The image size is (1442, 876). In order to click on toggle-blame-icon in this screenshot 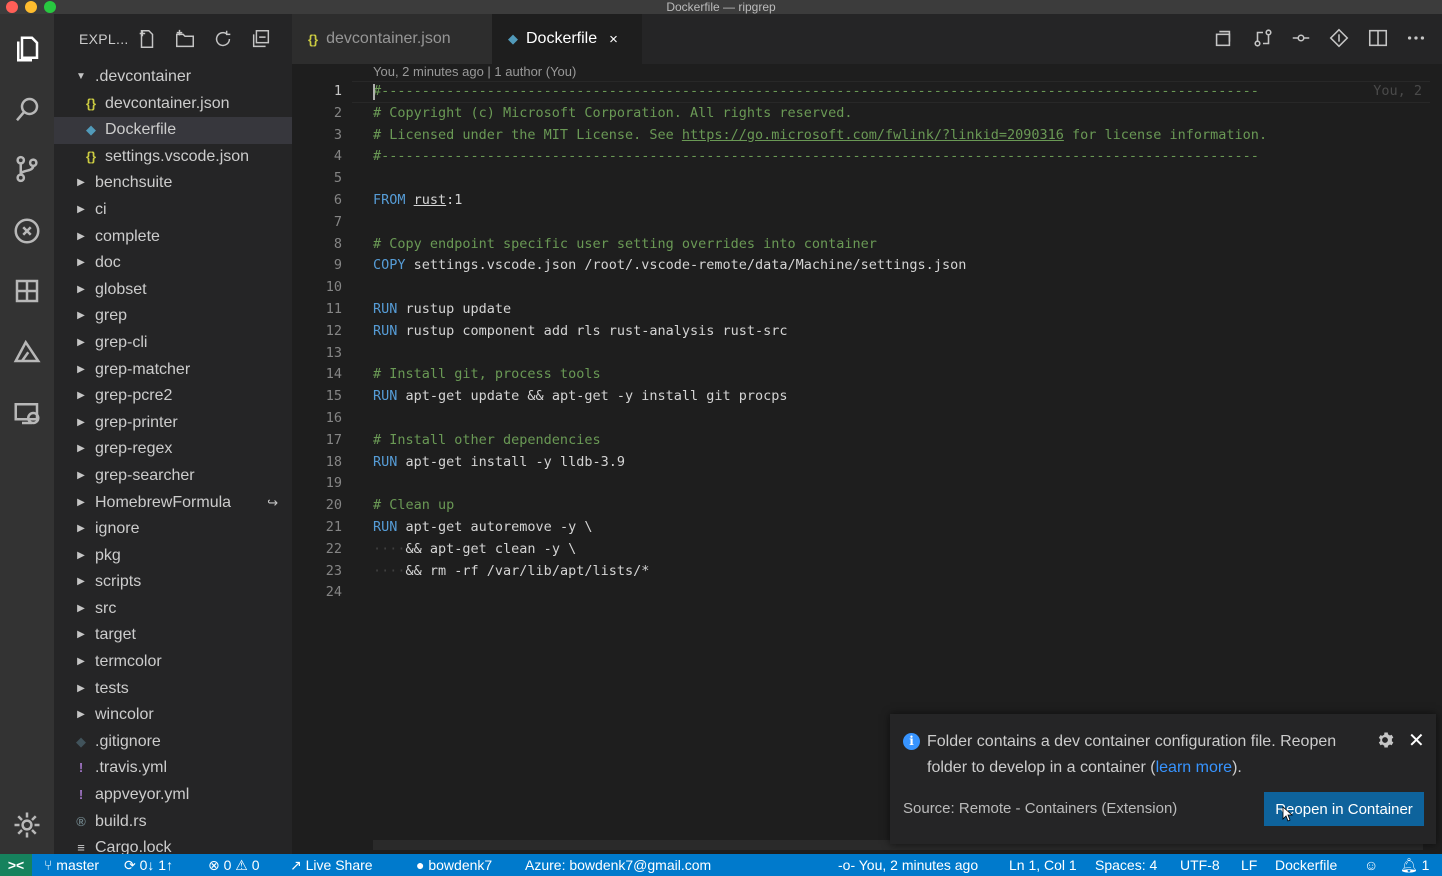, I will do `click(1302, 39)`.